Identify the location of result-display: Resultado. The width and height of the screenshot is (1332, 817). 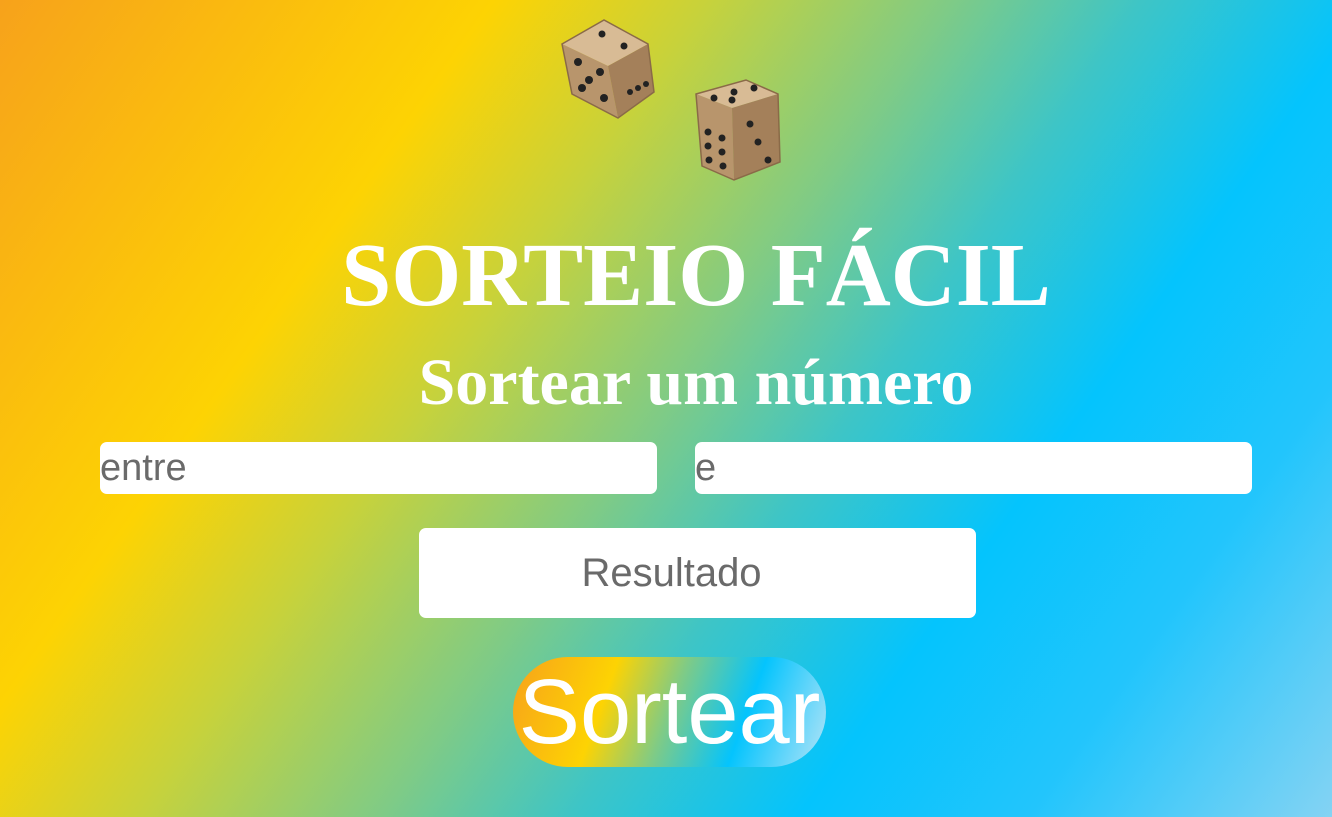
(697, 573).